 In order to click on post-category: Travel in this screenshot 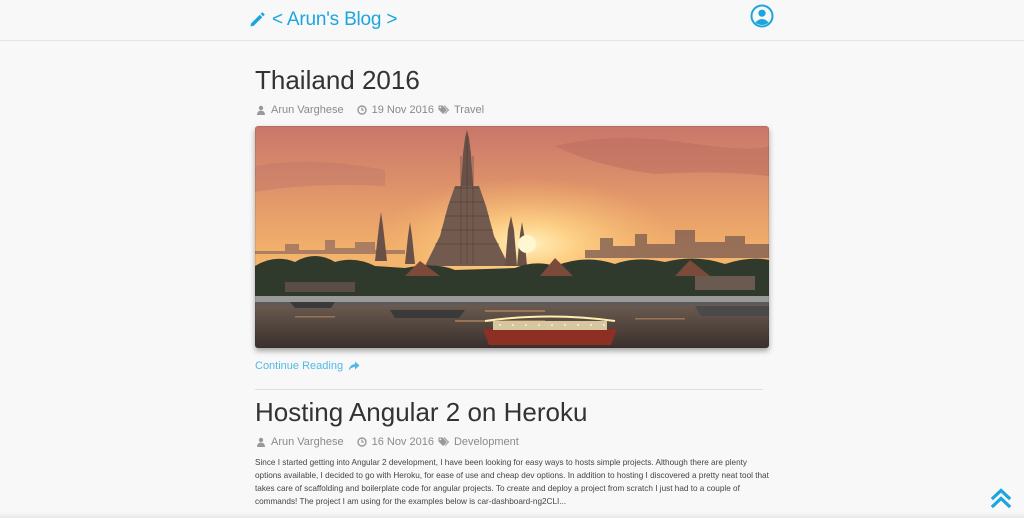, I will do `click(469, 110)`.